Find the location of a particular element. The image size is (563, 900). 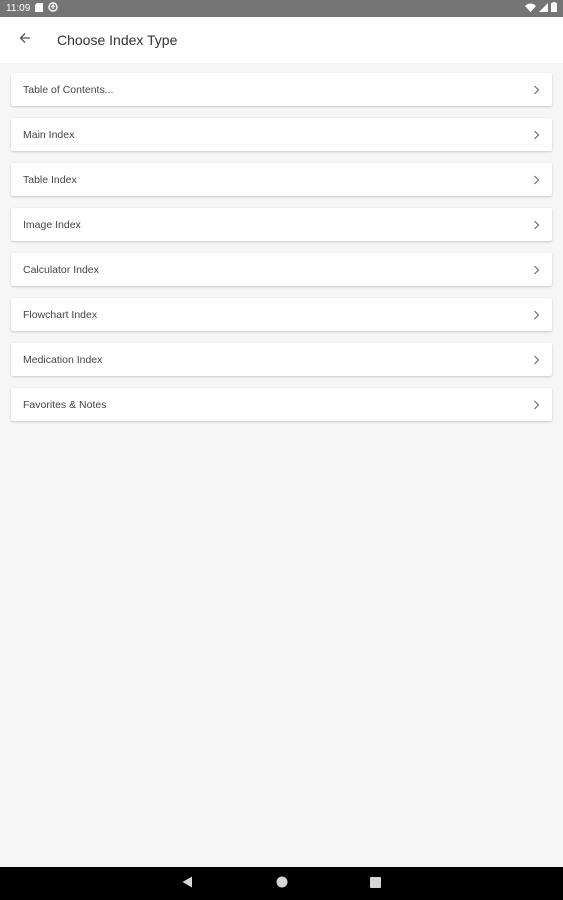

arrow-back-icon is located at coordinates (25, 40).